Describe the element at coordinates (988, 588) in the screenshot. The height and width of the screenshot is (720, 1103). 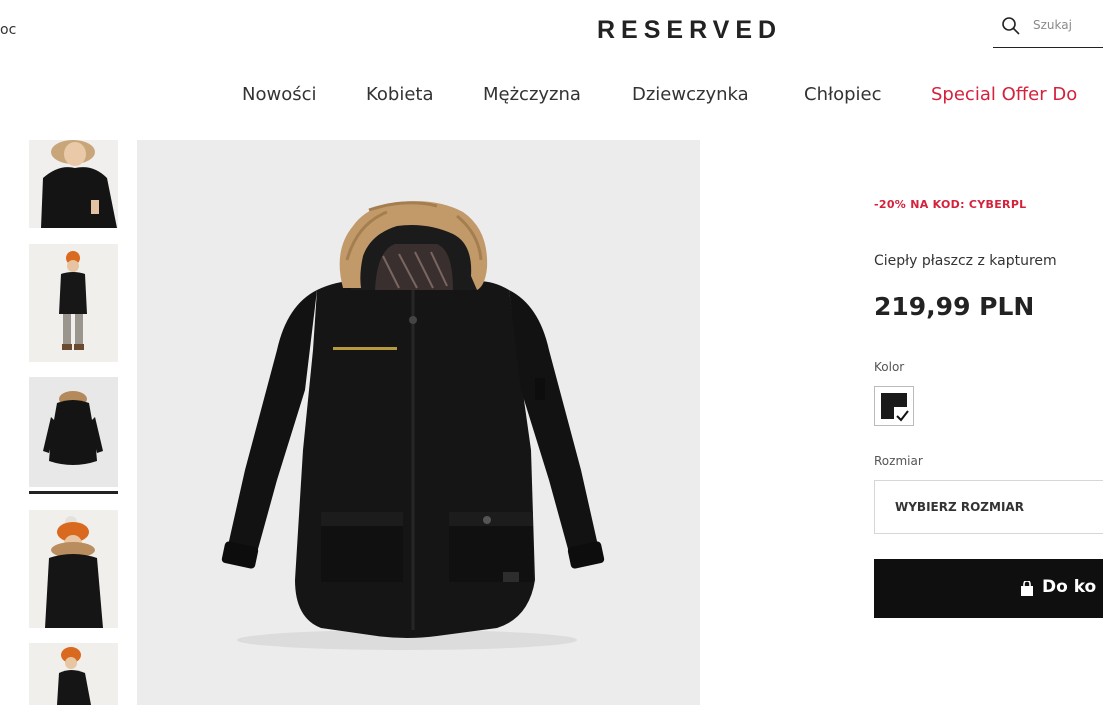
I see `add-to-cart-button: Do ko` at that location.